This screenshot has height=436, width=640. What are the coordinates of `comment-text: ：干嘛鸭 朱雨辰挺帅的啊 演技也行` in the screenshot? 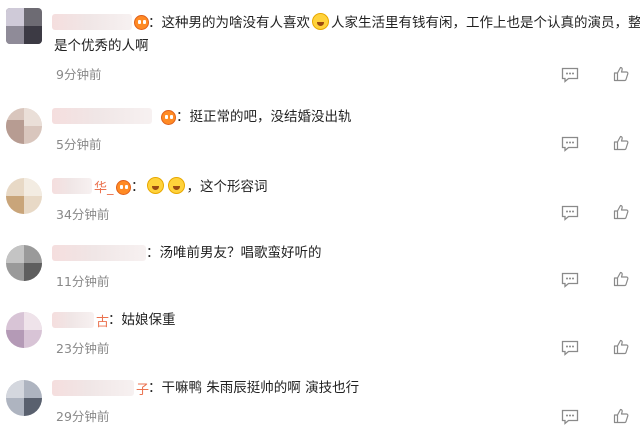 It's located at (254, 388).